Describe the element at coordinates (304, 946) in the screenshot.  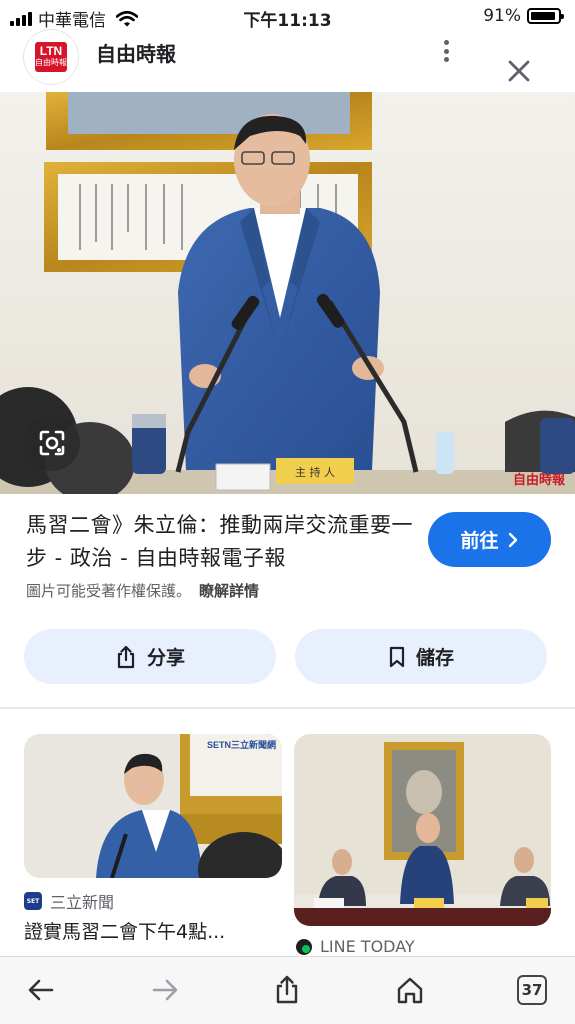
I see `line-today-logo` at that location.